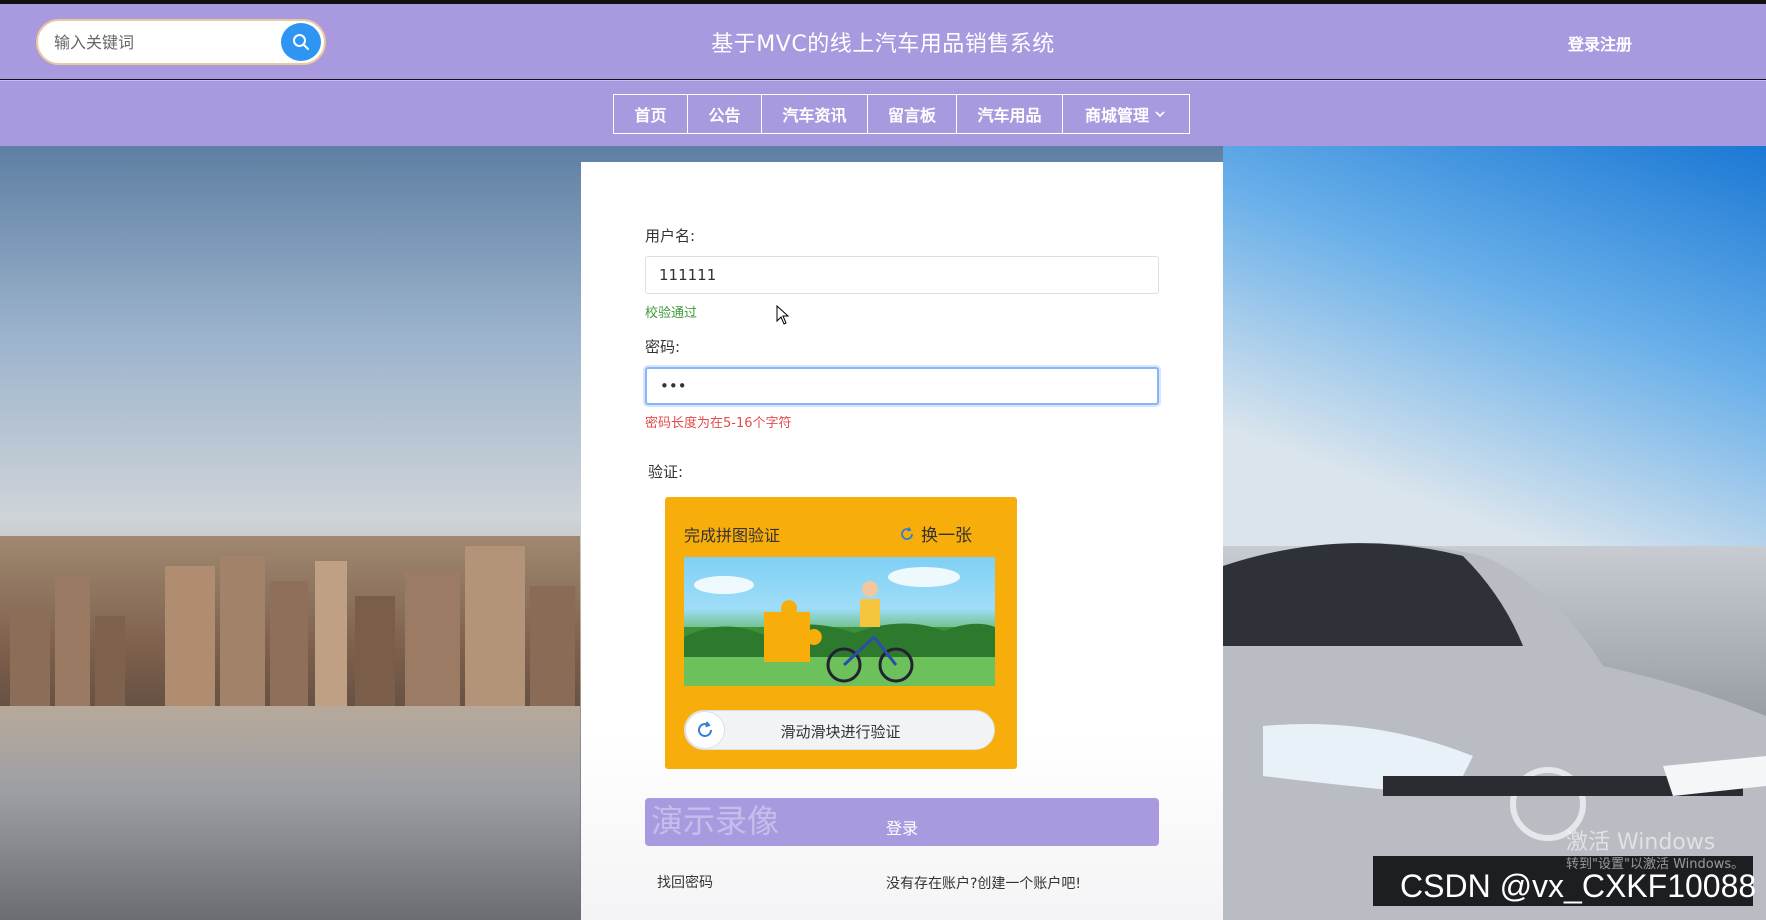 The width and height of the screenshot is (1766, 920). I want to click on nav-item-label: 留言板, so click(911, 115).